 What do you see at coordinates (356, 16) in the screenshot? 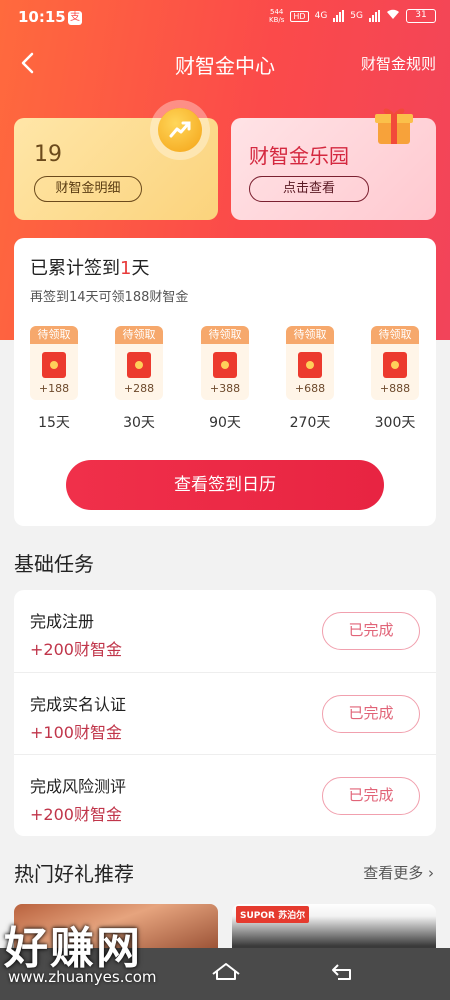
I see `net-5g-label: 5G` at bounding box center [356, 16].